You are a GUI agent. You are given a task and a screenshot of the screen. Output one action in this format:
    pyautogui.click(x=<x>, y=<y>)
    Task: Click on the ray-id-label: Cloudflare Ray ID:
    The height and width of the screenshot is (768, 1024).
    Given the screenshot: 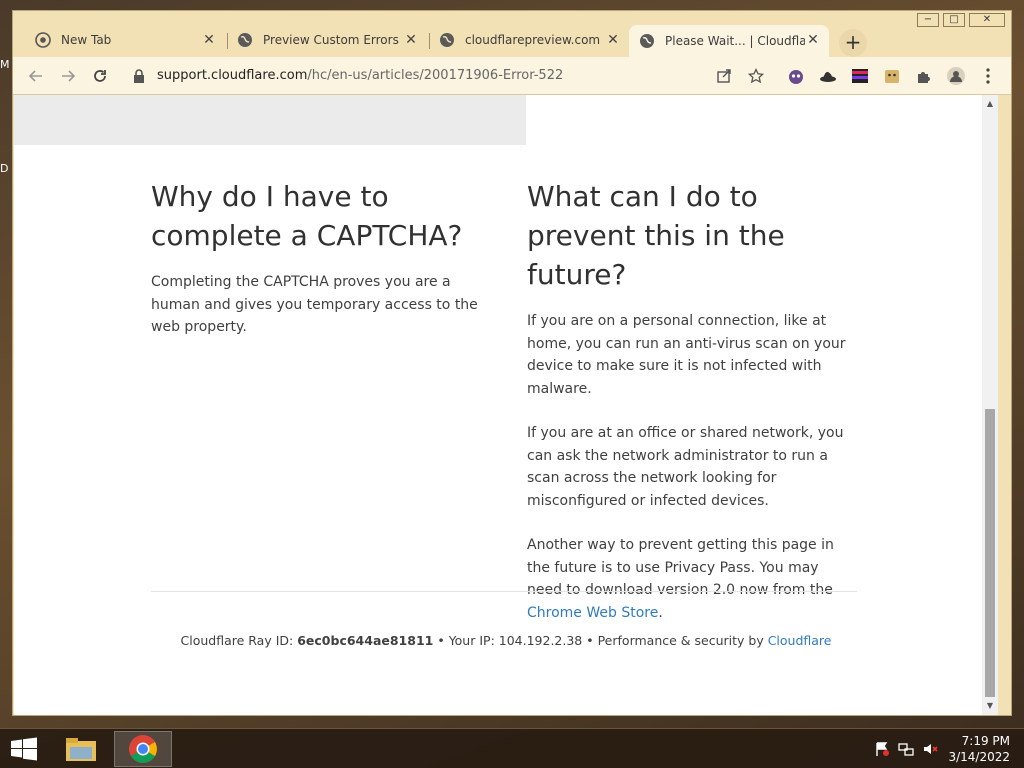 What is the action you would take?
    pyautogui.click(x=239, y=640)
    